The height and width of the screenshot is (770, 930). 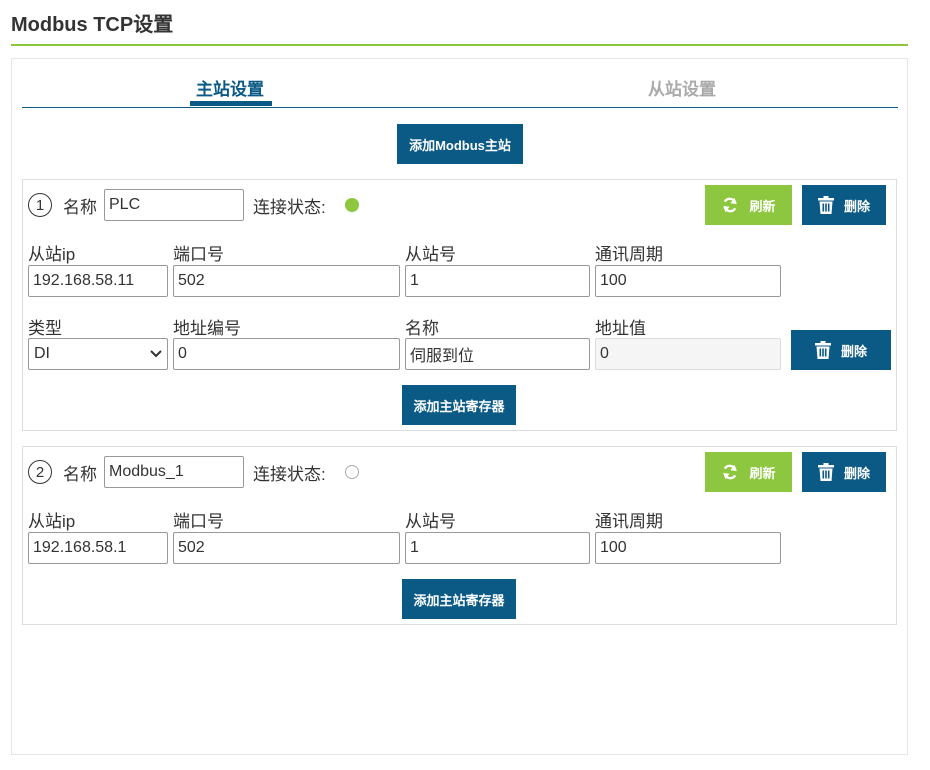 I want to click on register-address-label: 地址编号, so click(x=207, y=328).